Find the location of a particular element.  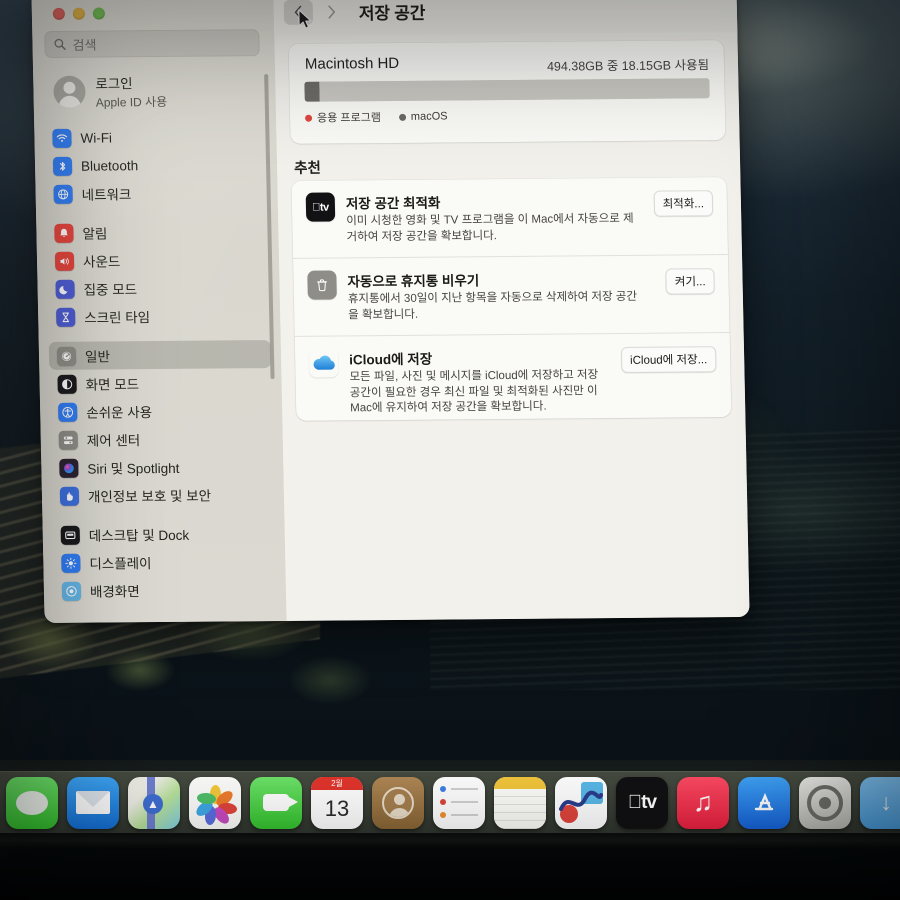

sidebar-item-사운드: 사운드 is located at coordinates (158, 260).